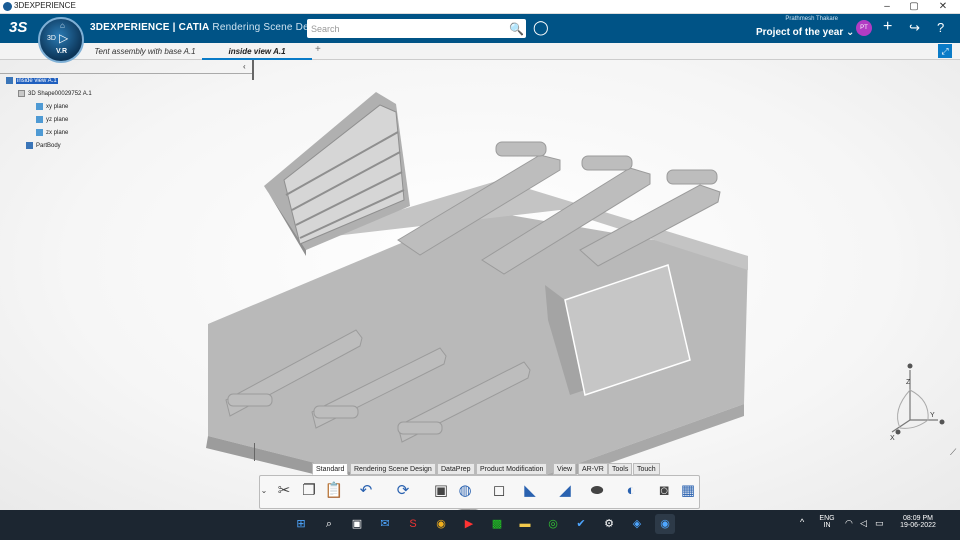  I want to click on maximize-button: ▢, so click(914, 7).